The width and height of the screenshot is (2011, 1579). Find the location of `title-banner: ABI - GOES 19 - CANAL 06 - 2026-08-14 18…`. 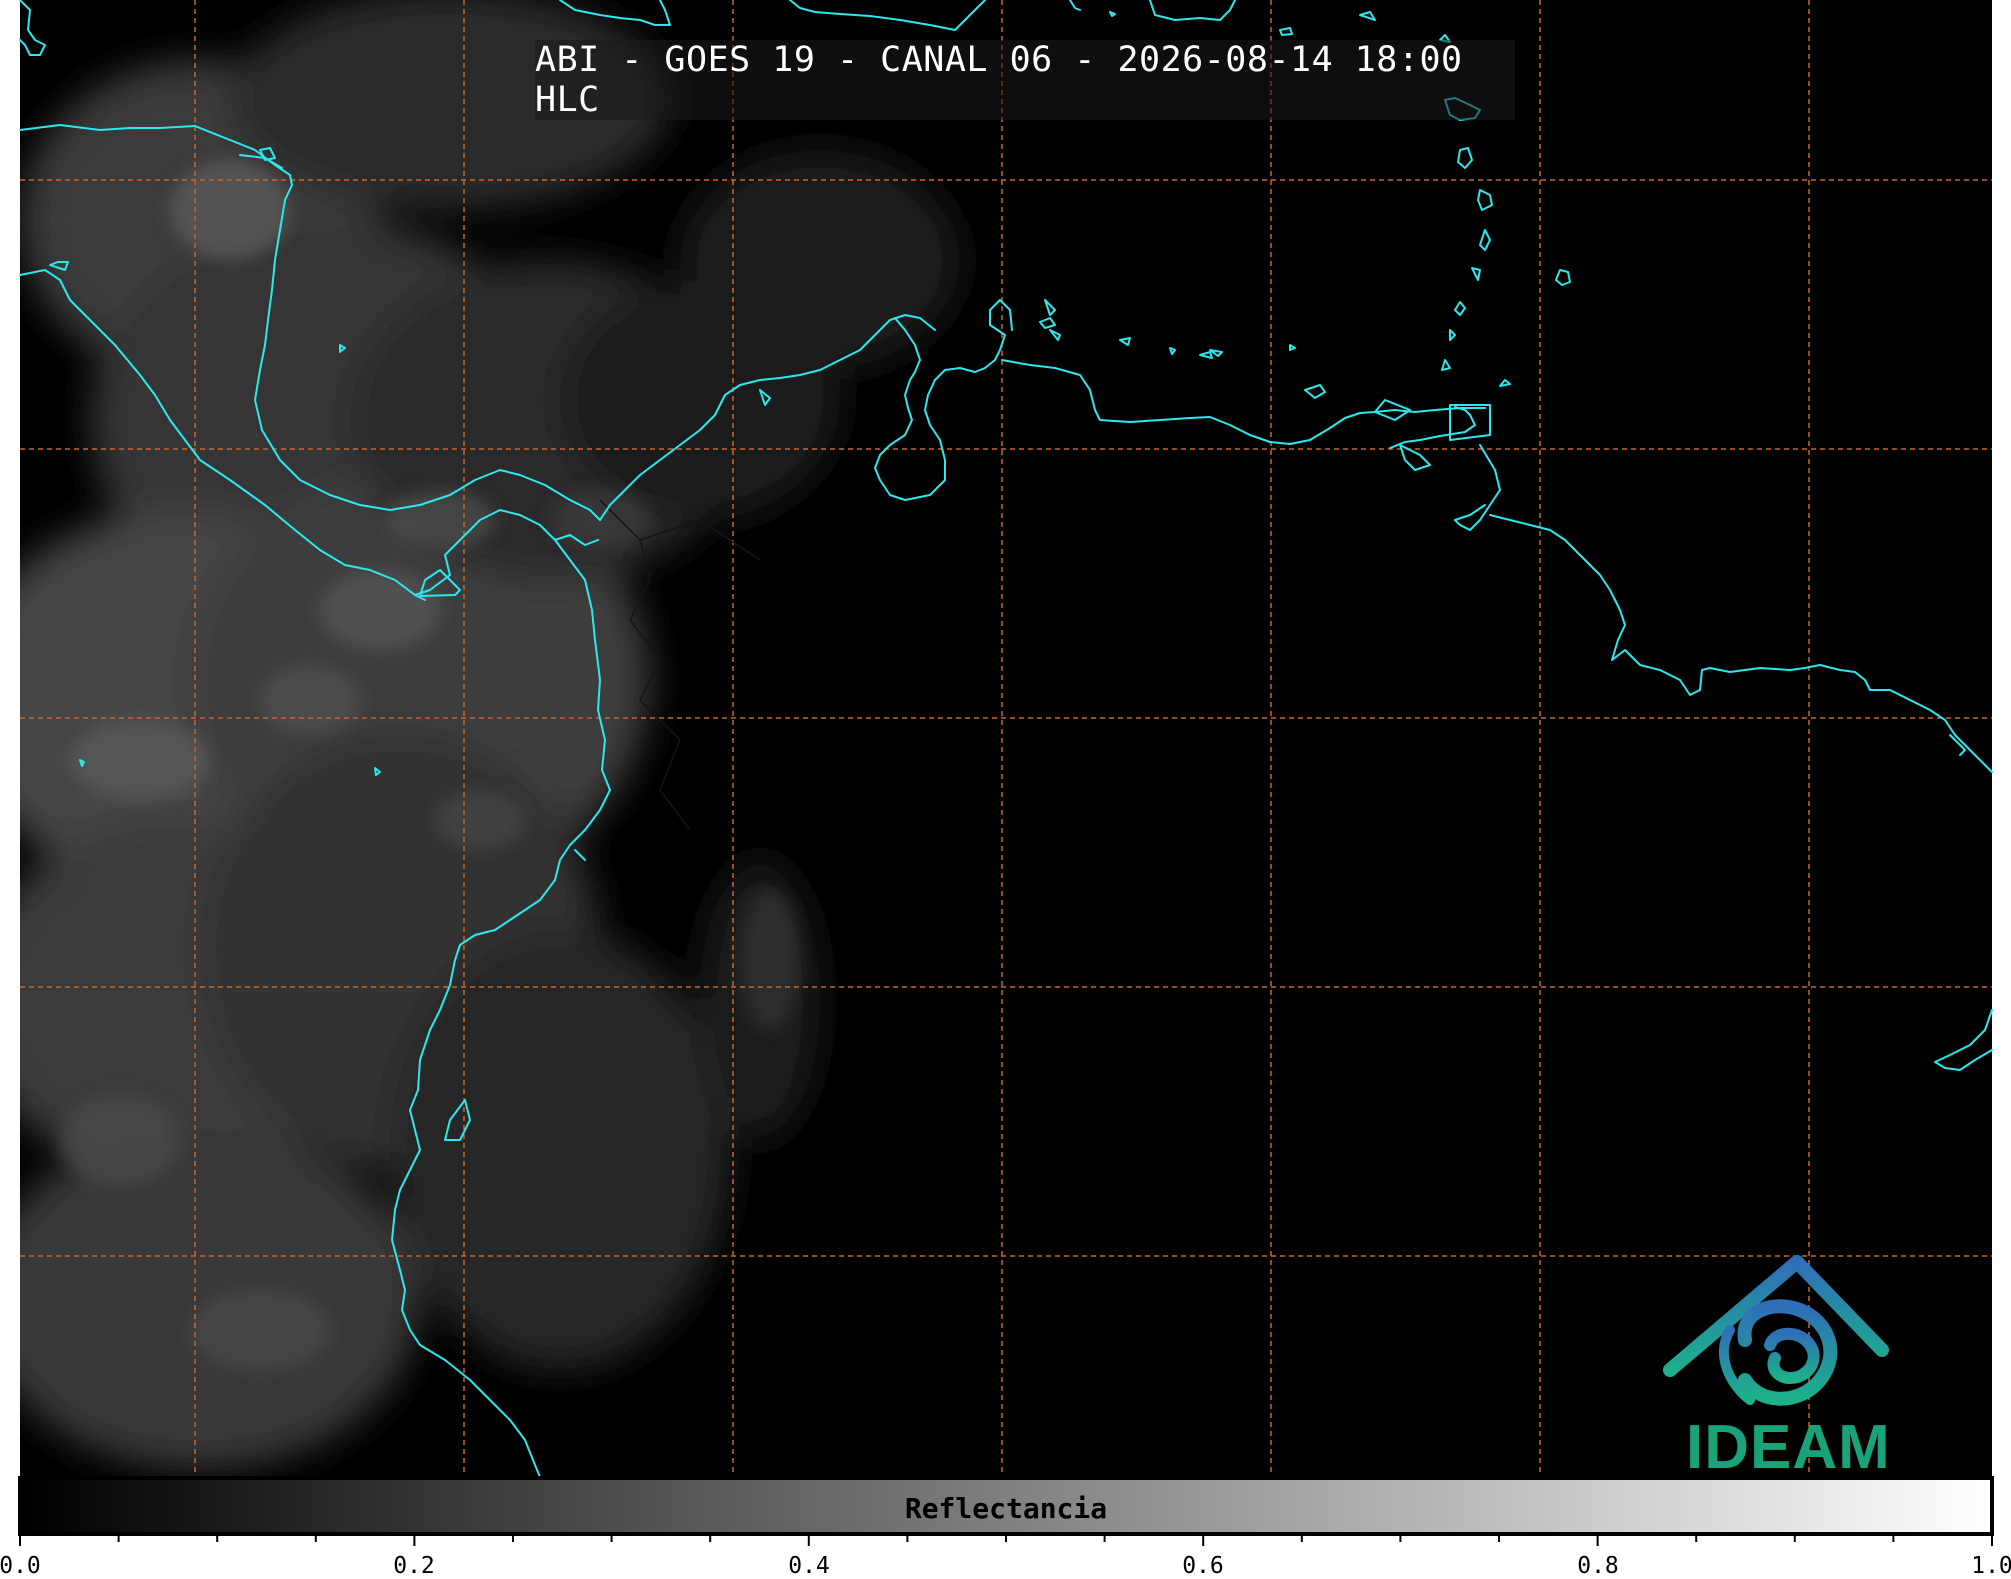

title-banner: ABI - GOES 19 - CANAL 06 - 2026-08-14 18… is located at coordinates (1025, 80).